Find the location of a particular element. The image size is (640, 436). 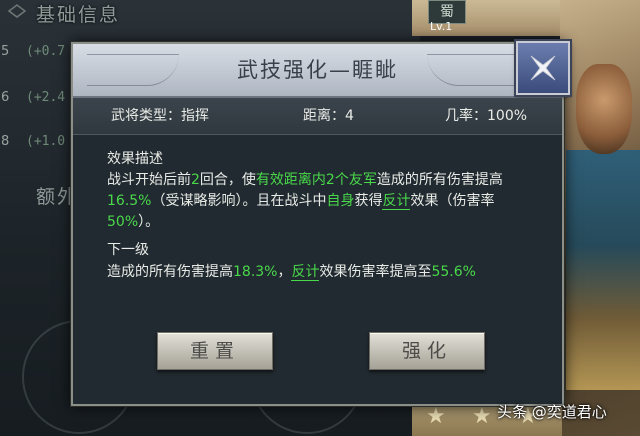

close-button is located at coordinates (543, 68).